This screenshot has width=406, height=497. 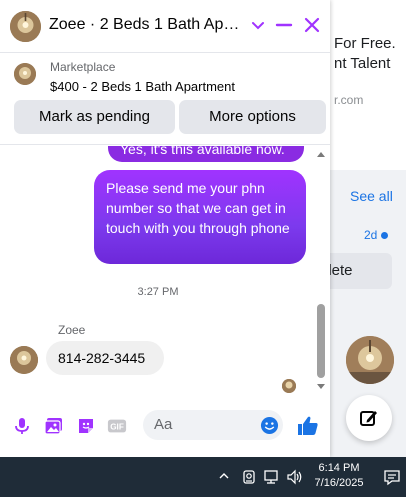 What do you see at coordinates (224, 476) in the screenshot?
I see `chevron-up-icon` at bounding box center [224, 476].